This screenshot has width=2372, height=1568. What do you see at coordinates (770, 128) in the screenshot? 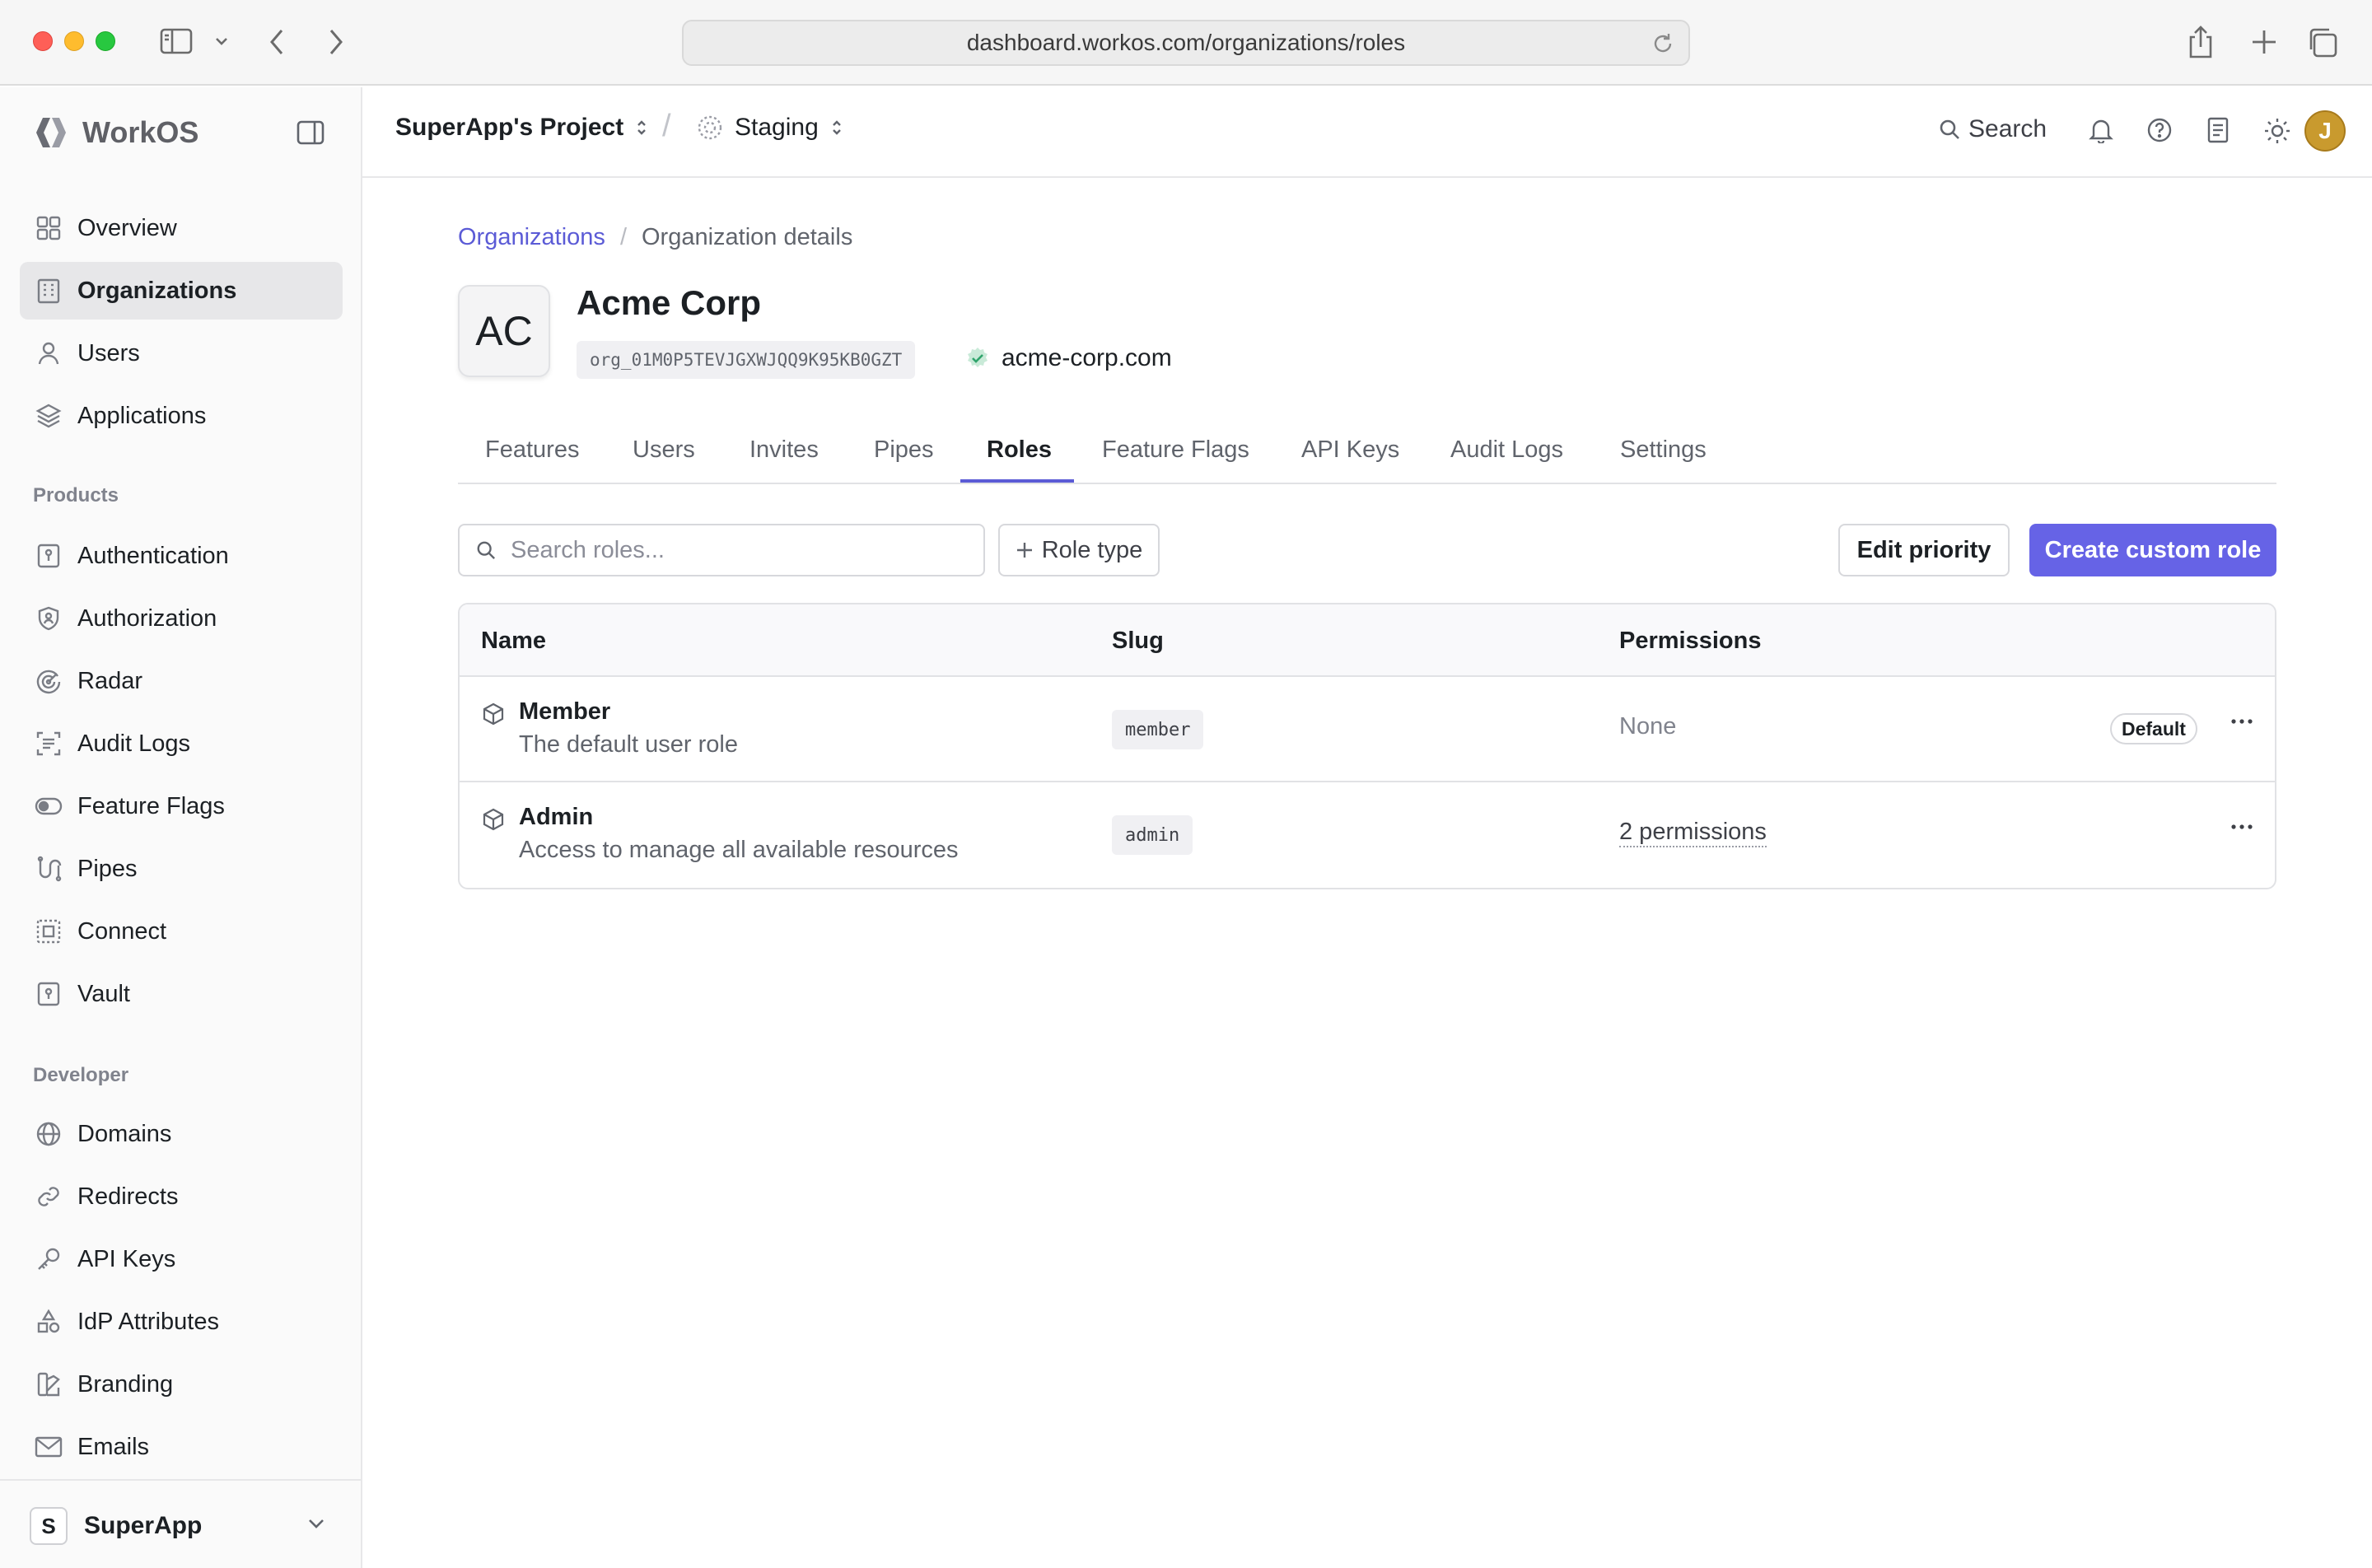
I see `environment-switcher: Staging` at bounding box center [770, 128].